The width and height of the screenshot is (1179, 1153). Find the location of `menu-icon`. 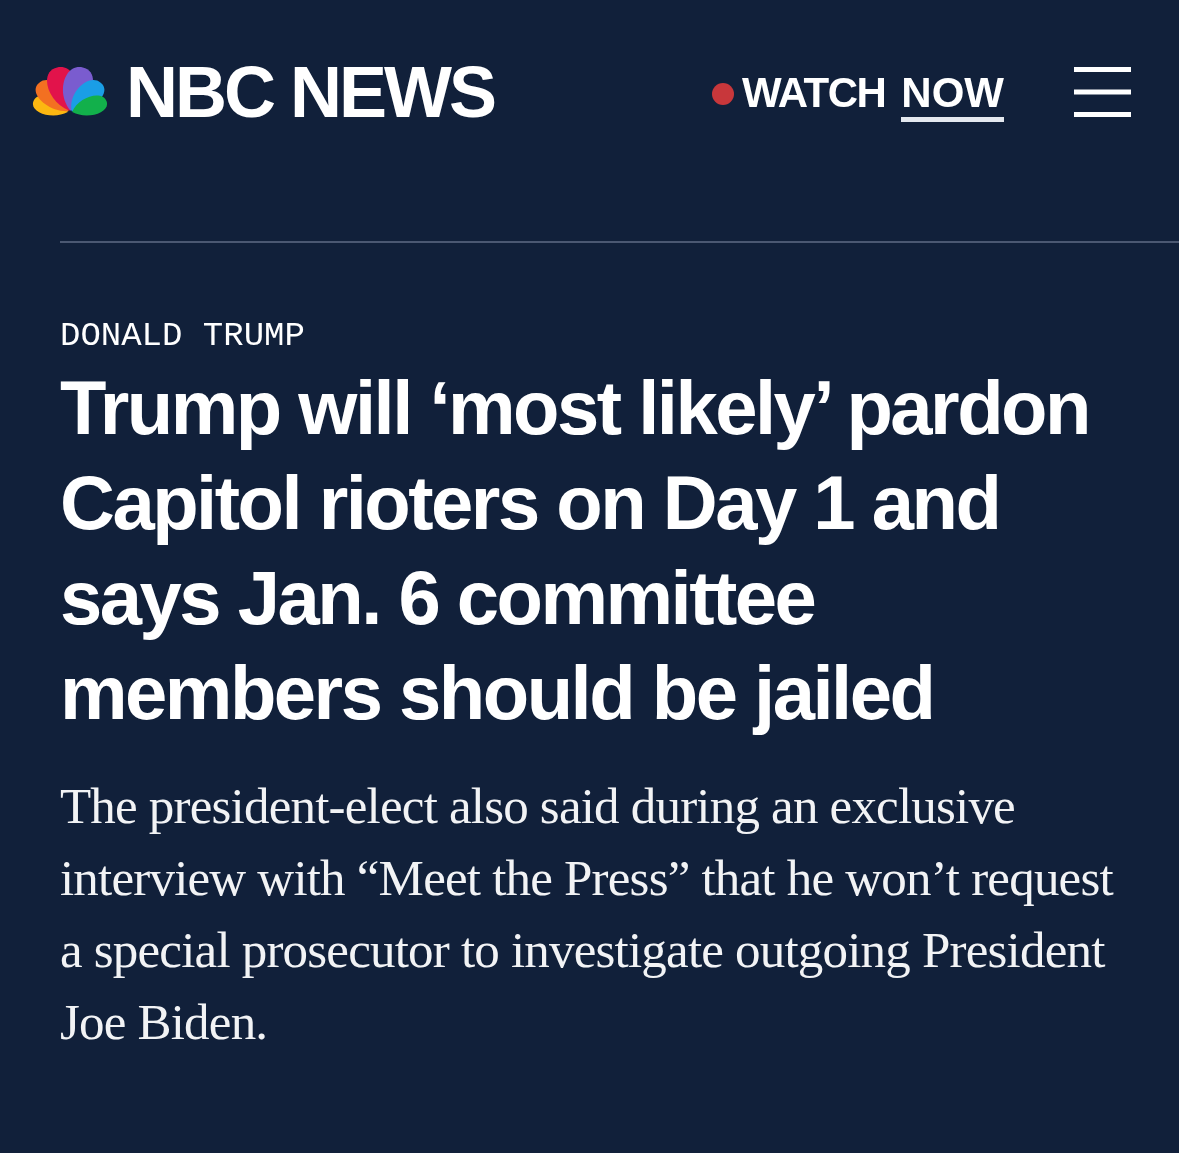

menu-icon is located at coordinates (1102, 92).